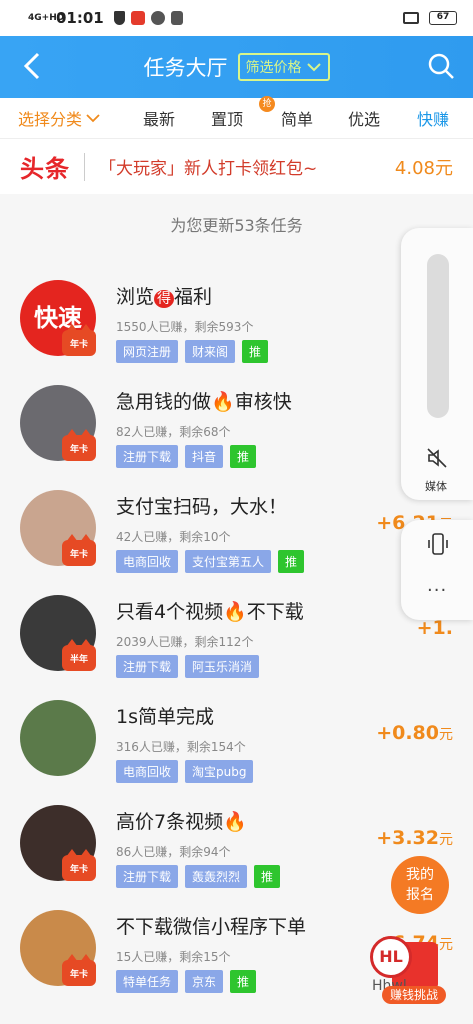 Image resolution: width=473 pixels, height=1024 pixels. I want to click on hot-badge: 抢, so click(267, 104).